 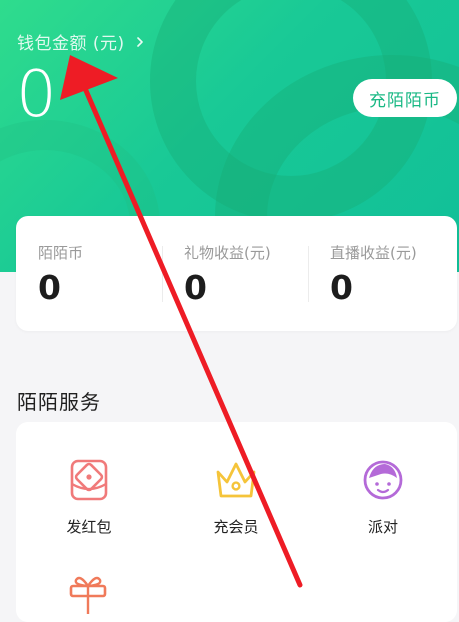 What do you see at coordinates (61, 253) in the screenshot?
I see `stat-label: 陌陌币` at bounding box center [61, 253].